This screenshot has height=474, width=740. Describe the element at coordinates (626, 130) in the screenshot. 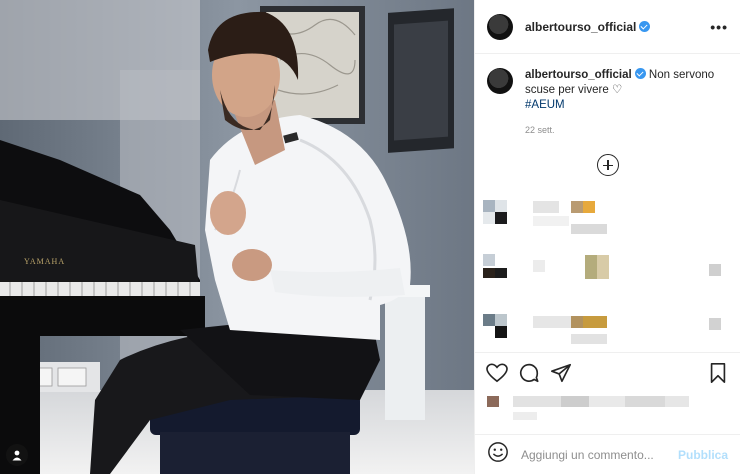

I see `post-date: 22 sett.` at that location.